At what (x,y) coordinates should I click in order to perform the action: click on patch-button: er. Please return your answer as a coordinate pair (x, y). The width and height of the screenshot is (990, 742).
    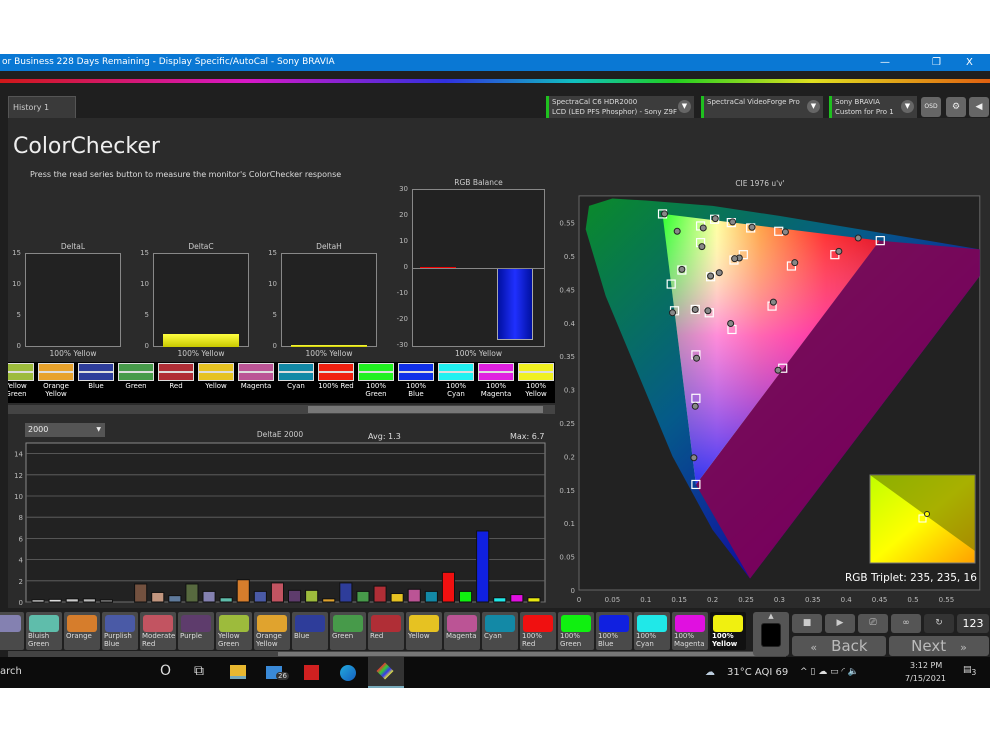
    Looking at the image, I should click on (12, 631).